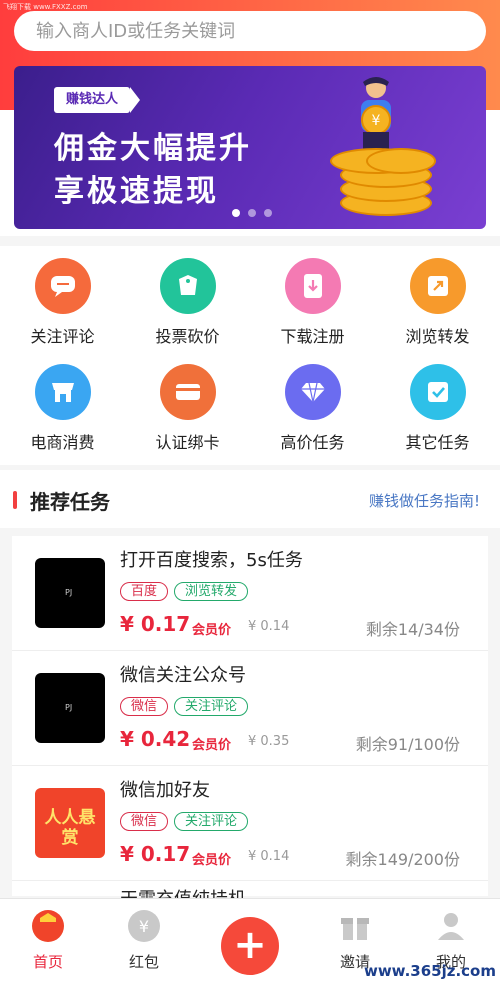 The image size is (500, 993). I want to click on coin-stack-icon, so click(386, 161).